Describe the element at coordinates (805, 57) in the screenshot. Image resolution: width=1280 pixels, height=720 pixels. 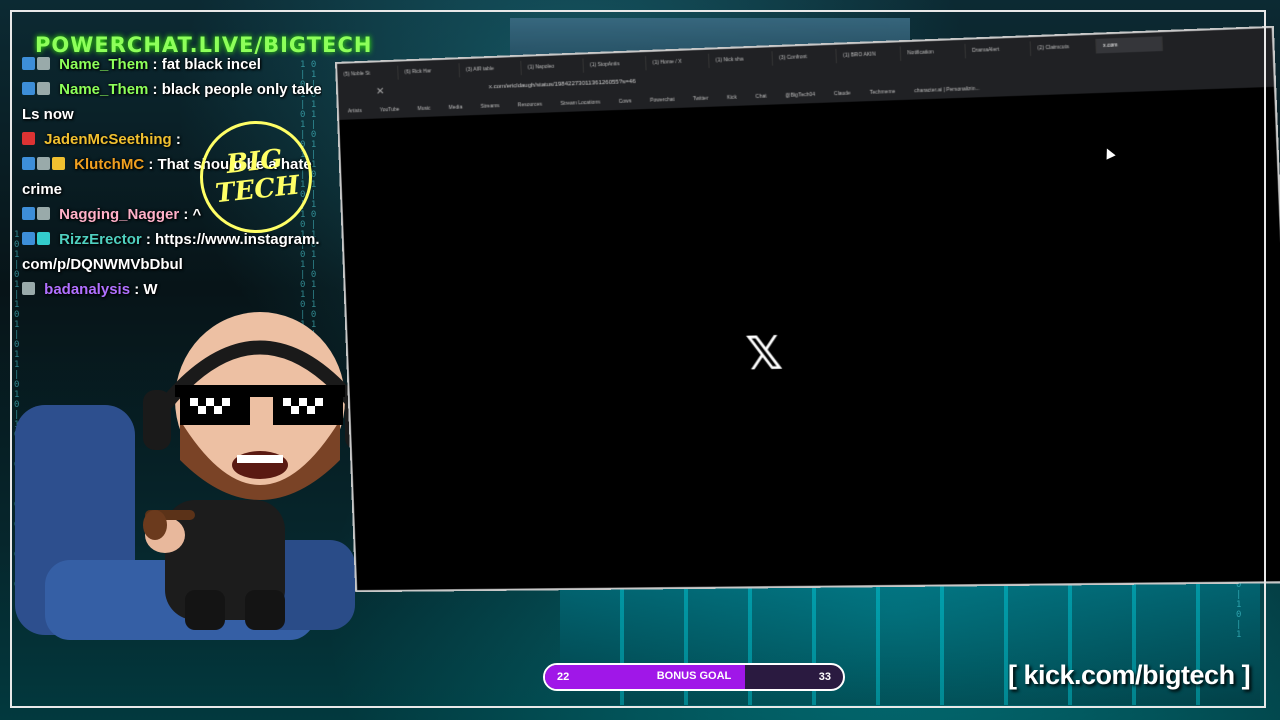
I see `browser-tab: (3) Confront` at that location.